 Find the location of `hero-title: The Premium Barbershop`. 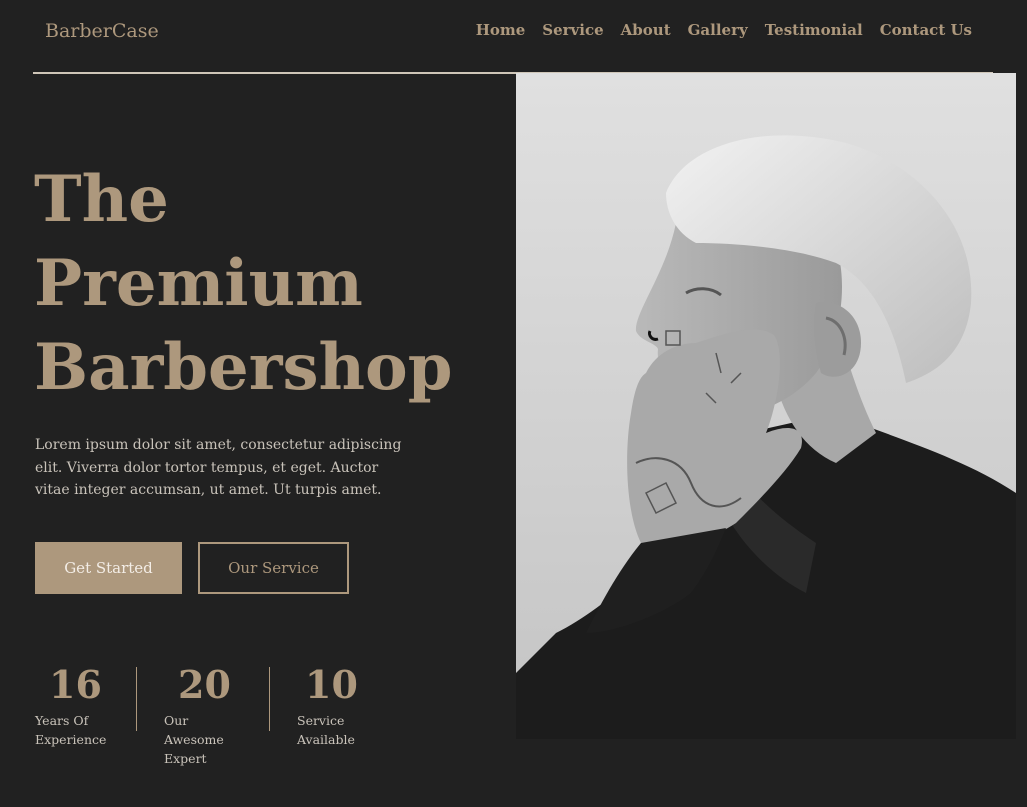

hero-title: The Premium Barbershop is located at coordinates (243, 284).